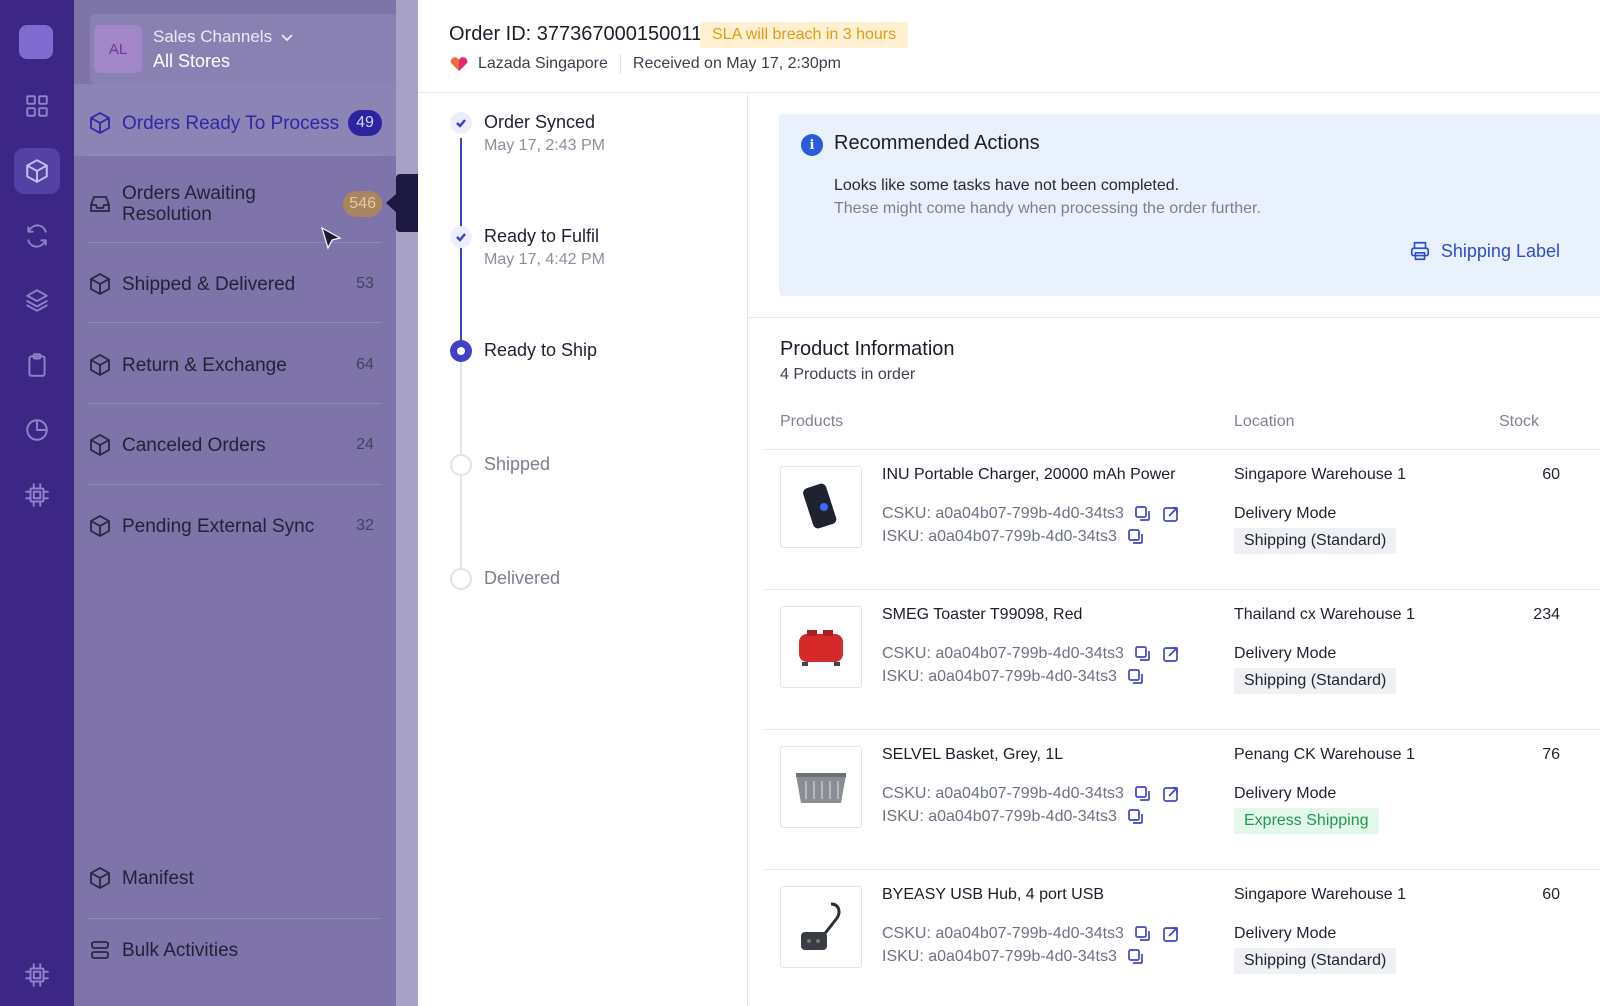 The width and height of the screenshot is (1600, 1006). I want to click on nav-label: Orders Ready To Process, so click(231, 123).